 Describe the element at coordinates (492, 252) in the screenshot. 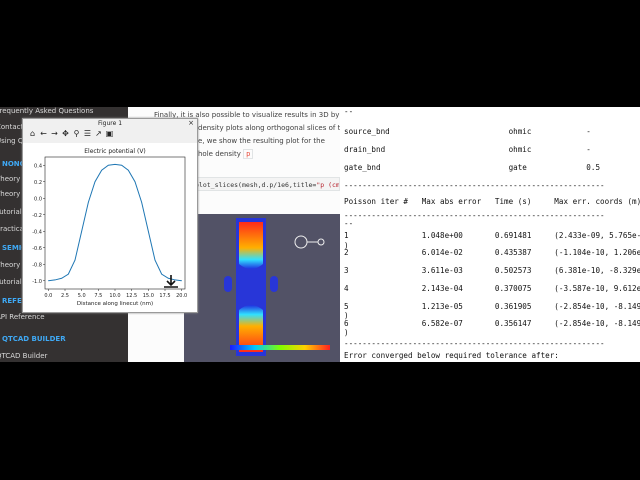

I see `terminal-line: 2 6.014e-02 0.435387 (-1.104e-10, 1.206e` at that location.